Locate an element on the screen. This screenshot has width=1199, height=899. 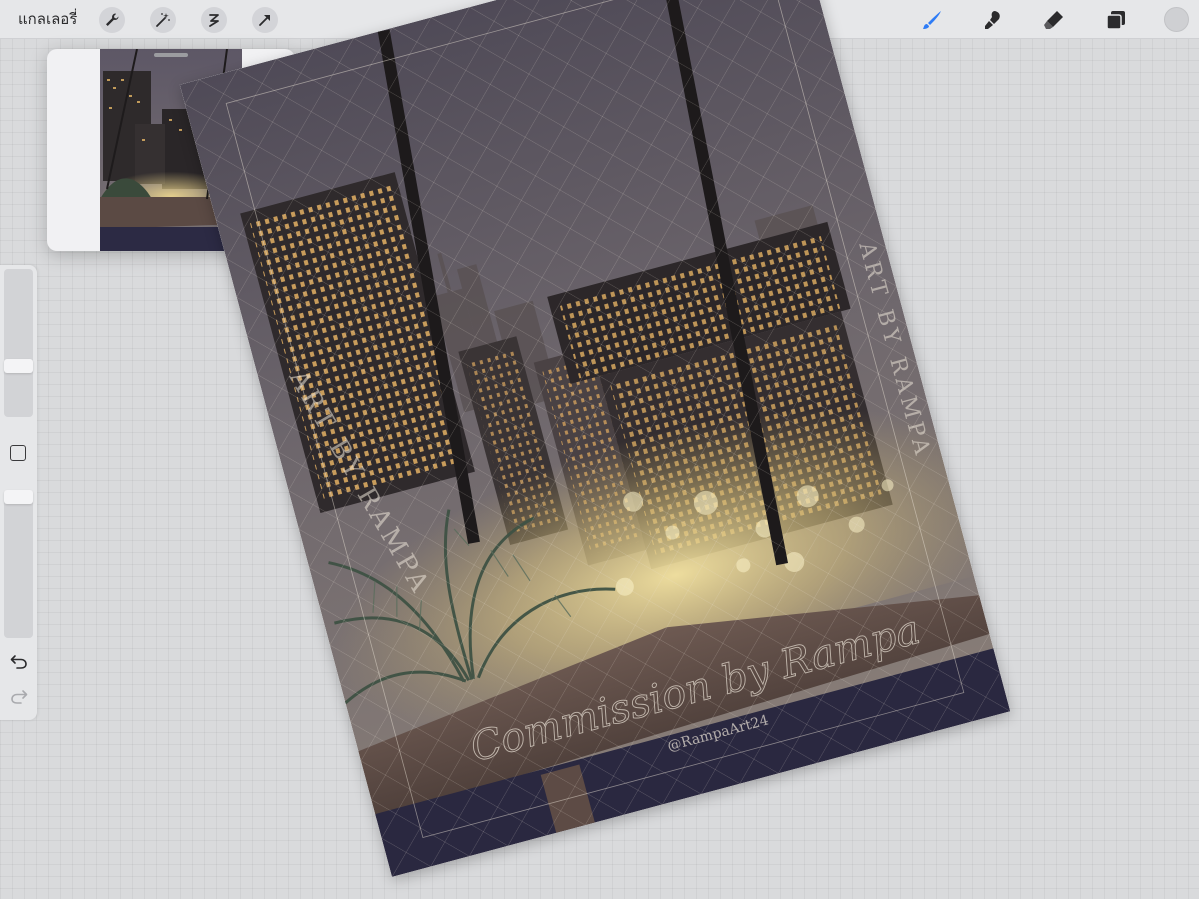
smudge-icon is located at coordinates (992, 20).